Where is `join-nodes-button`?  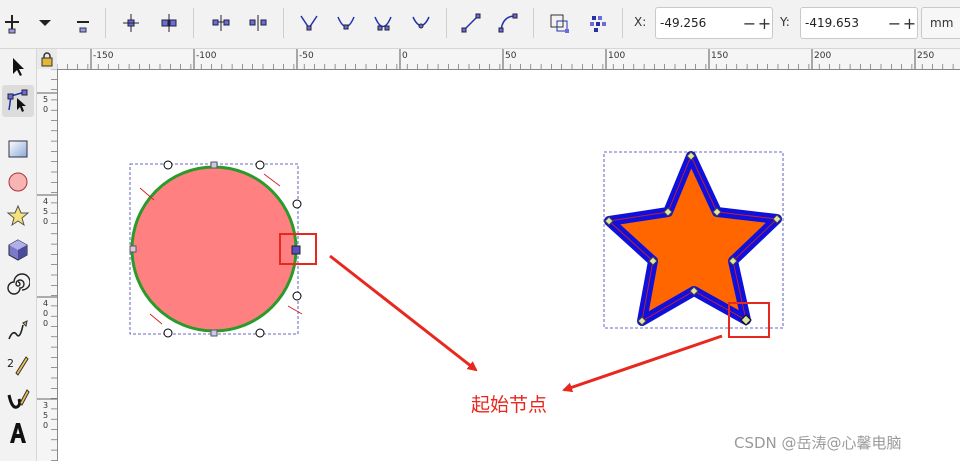
join-nodes-button is located at coordinates (131, 23).